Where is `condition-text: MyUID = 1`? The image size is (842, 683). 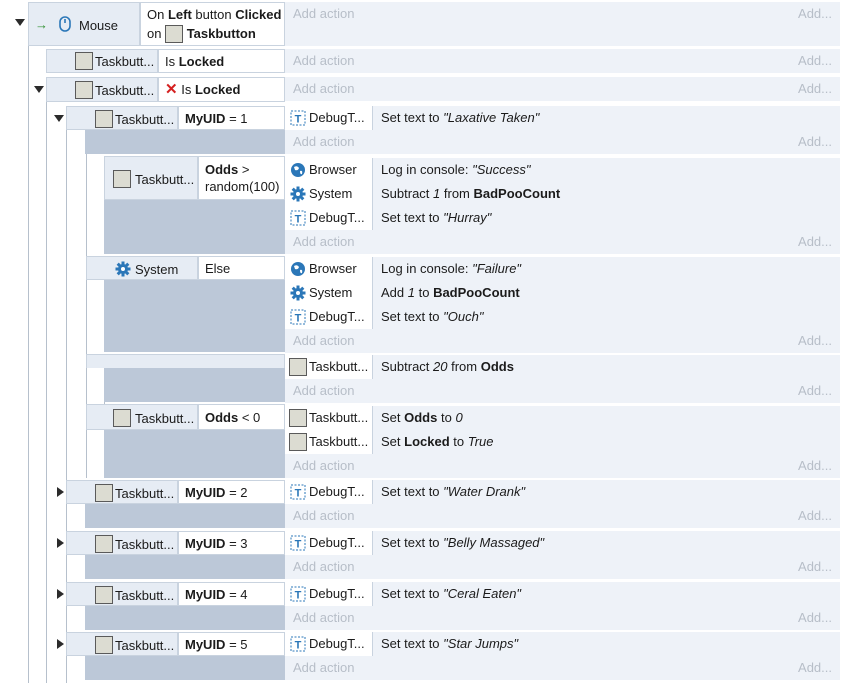
condition-text: MyUID = 1 is located at coordinates (231, 118).